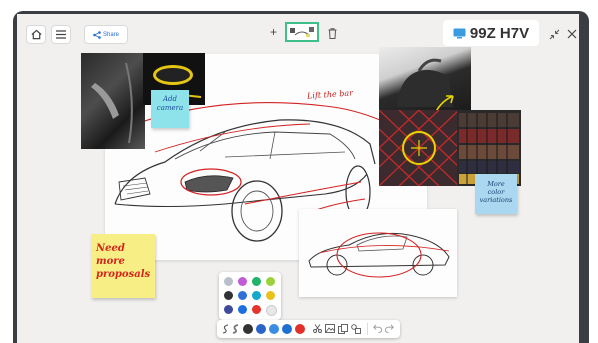  I want to click on delete-page-button, so click(332, 35).